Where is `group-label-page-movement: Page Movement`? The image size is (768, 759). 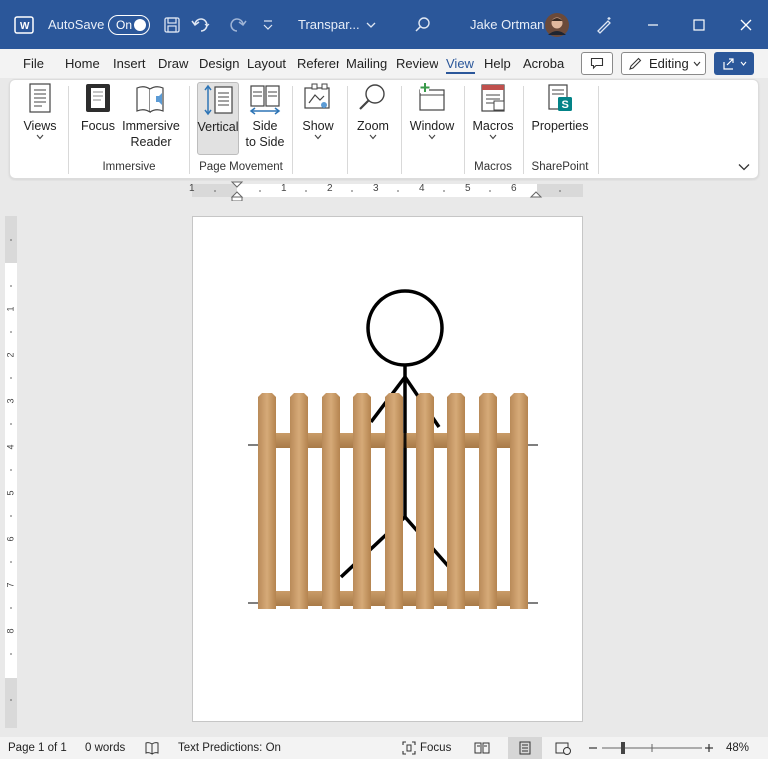 group-label-page-movement: Page Movement is located at coordinates (241, 167).